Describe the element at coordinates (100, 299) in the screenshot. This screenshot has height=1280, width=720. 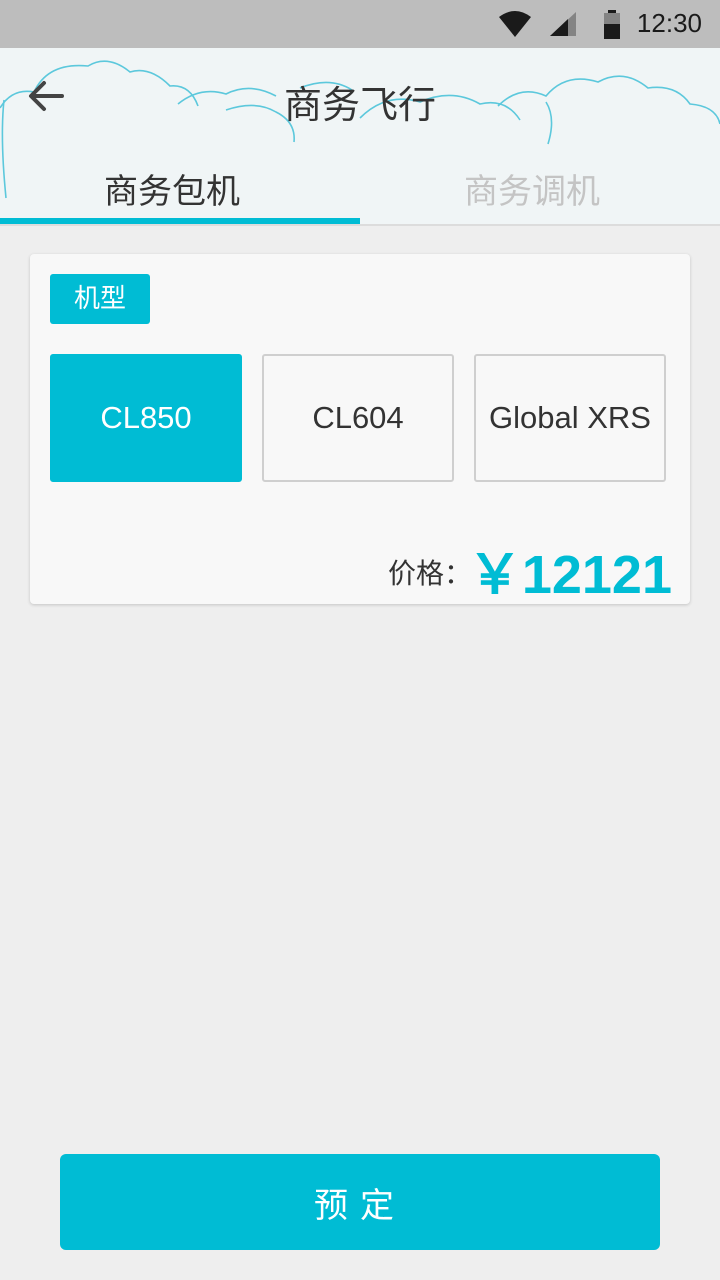
I see `section-label: 机型` at that location.